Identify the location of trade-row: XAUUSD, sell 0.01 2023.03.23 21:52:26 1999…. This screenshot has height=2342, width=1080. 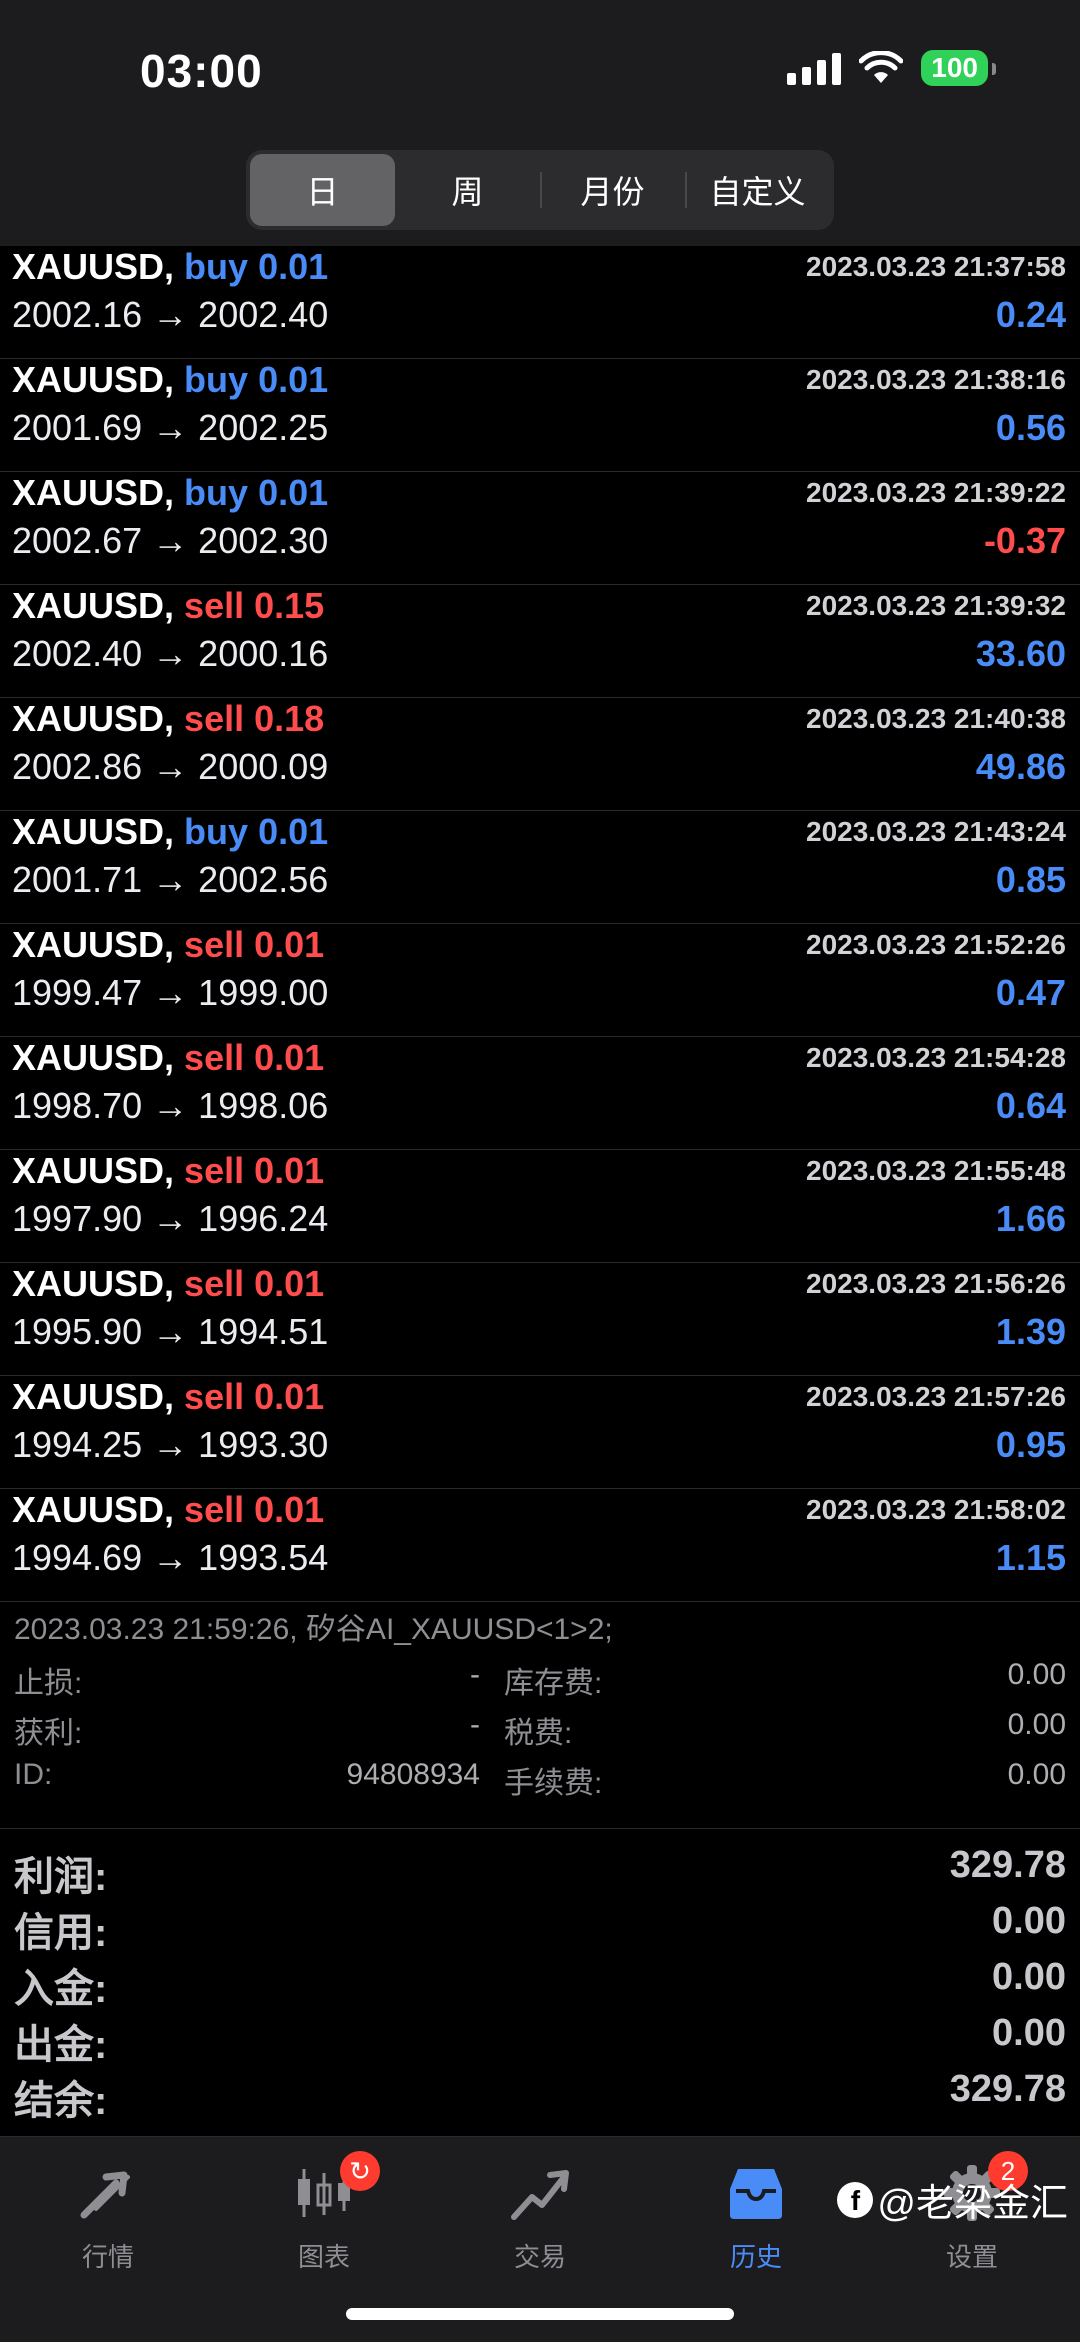
(540, 980).